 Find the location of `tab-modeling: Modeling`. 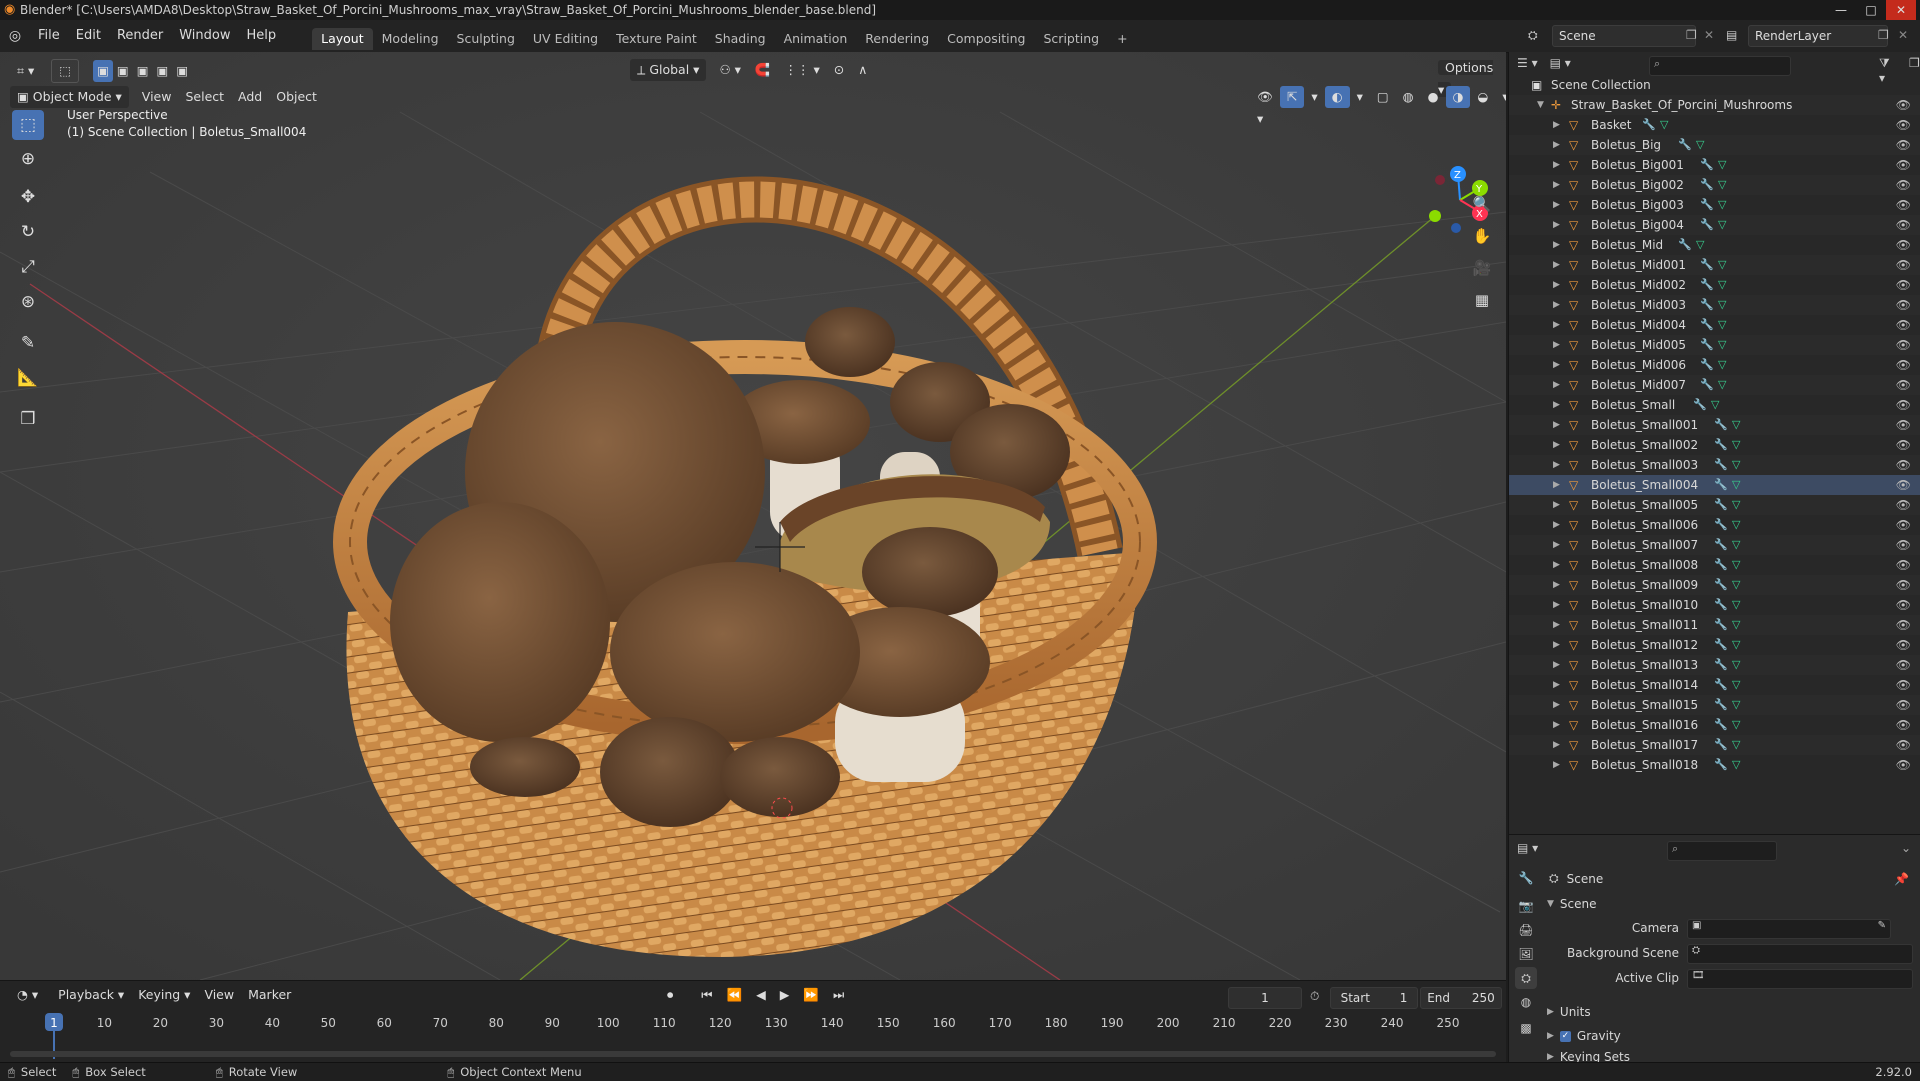

tab-modeling: Modeling is located at coordinates (410, 39).